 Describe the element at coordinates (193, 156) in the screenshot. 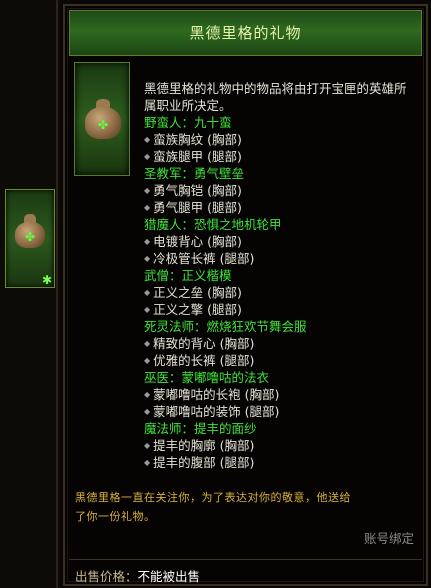

I see `list-item: 蛮族腿甲 (腿部)` at that location.